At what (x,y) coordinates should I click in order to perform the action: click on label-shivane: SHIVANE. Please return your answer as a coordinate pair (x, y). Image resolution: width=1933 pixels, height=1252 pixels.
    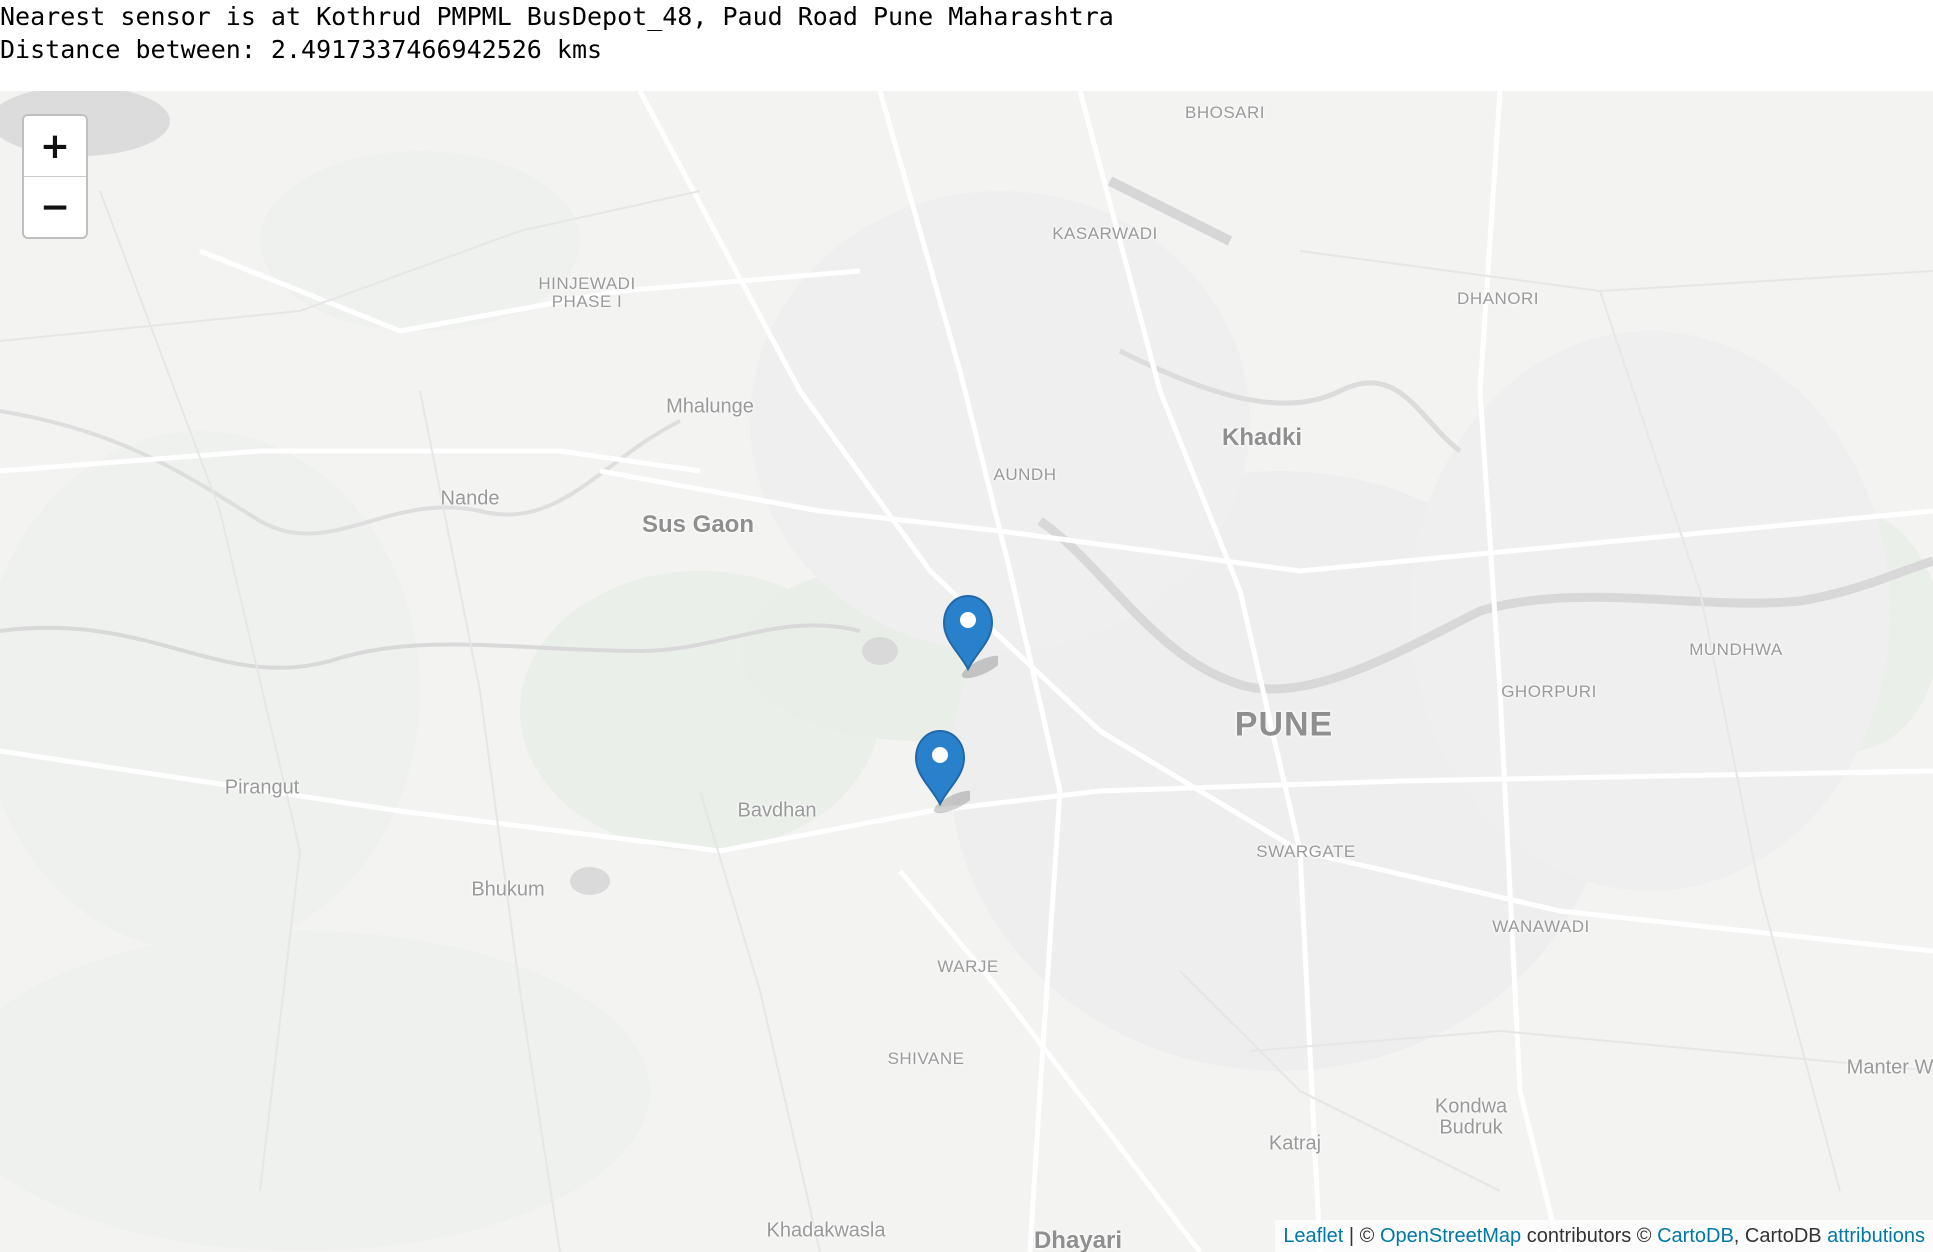
    Looking at the image, I should click on (926, 1058).